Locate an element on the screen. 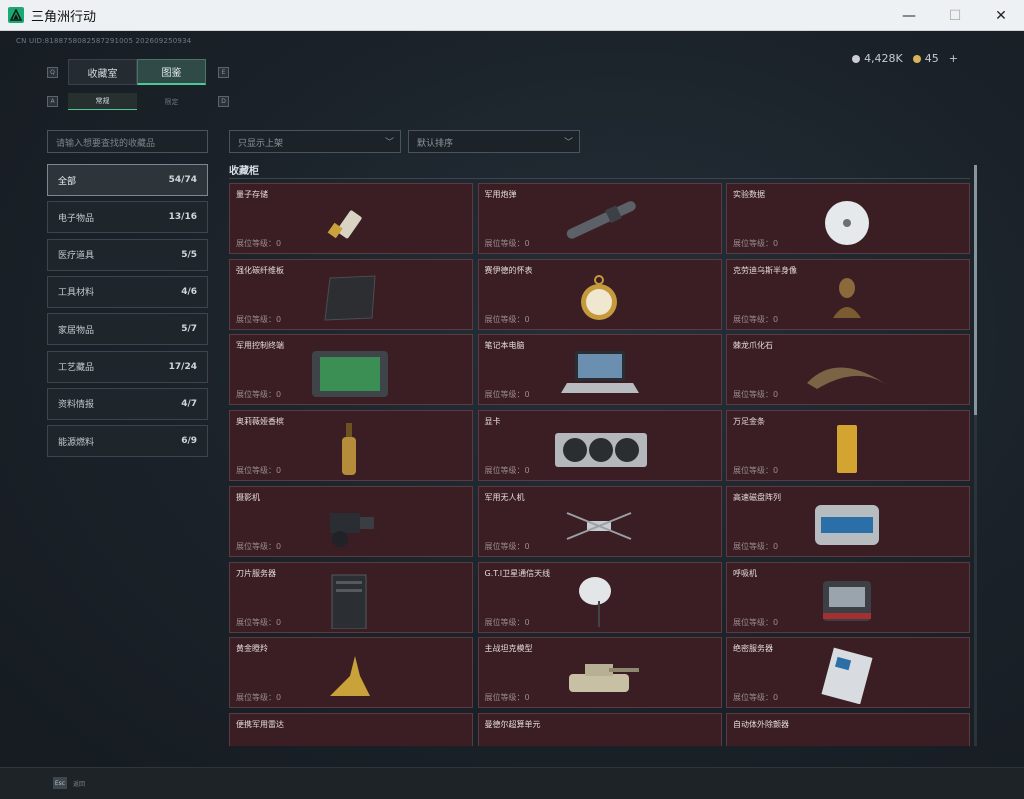 This screenshot has height=799, width=1024. collection-card: 奥莉薇娅香槟 展位等级：0 is located at coordinates (351, 446).